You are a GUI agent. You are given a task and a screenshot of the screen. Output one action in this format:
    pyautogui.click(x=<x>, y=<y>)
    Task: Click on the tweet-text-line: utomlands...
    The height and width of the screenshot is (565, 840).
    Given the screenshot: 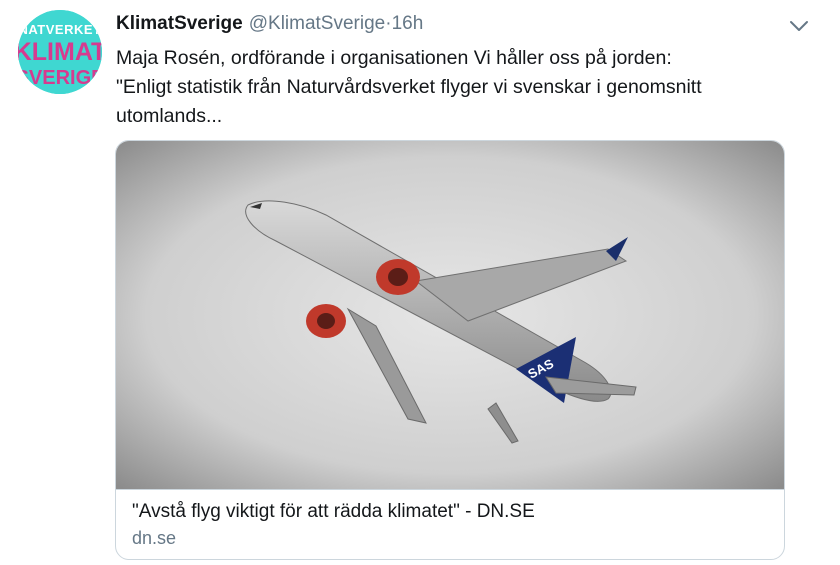 What is the action you would take?
    pyautogui.click(x=169, y=116)
    